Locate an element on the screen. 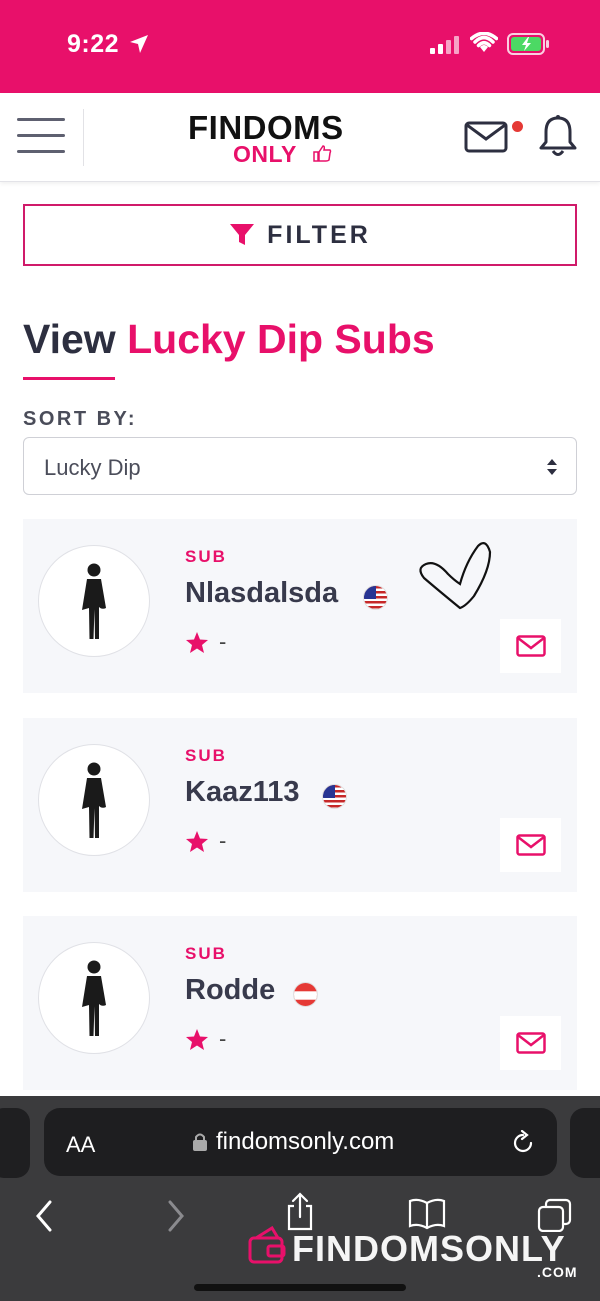 This screenshot has height=1301, width=600. user-card: SUB Rodde - is located at coordinates (300, 1003).